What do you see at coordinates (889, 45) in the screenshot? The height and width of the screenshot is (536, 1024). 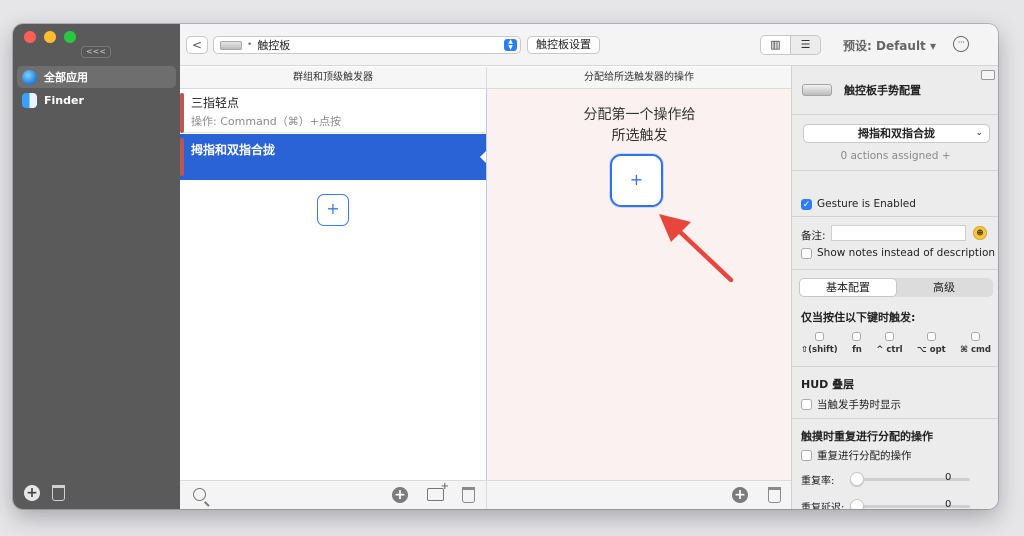 I see `preset-selector: 预设: Default ▾` at bounding box center [889, 45].